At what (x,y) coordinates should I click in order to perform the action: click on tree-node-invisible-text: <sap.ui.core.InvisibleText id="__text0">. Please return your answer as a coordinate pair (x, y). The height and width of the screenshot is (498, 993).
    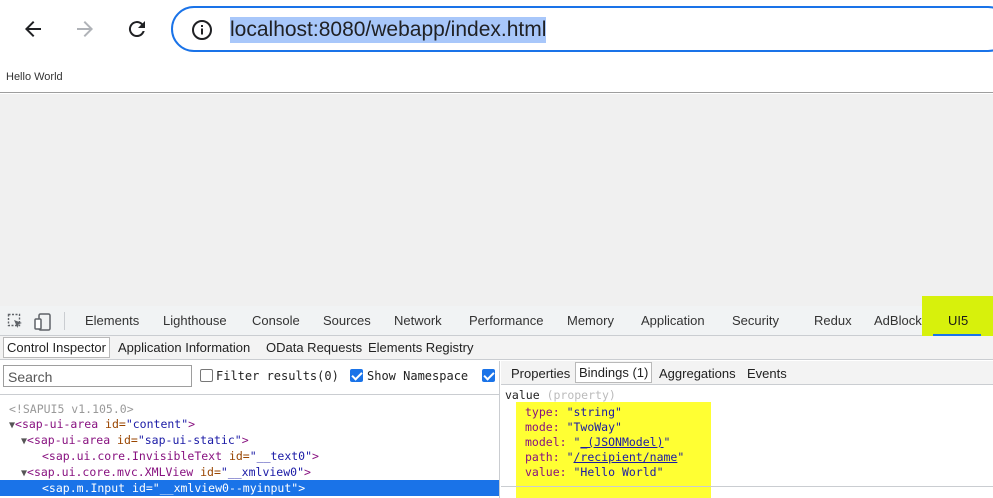
    Looking at the image, I should click on (180, 456).